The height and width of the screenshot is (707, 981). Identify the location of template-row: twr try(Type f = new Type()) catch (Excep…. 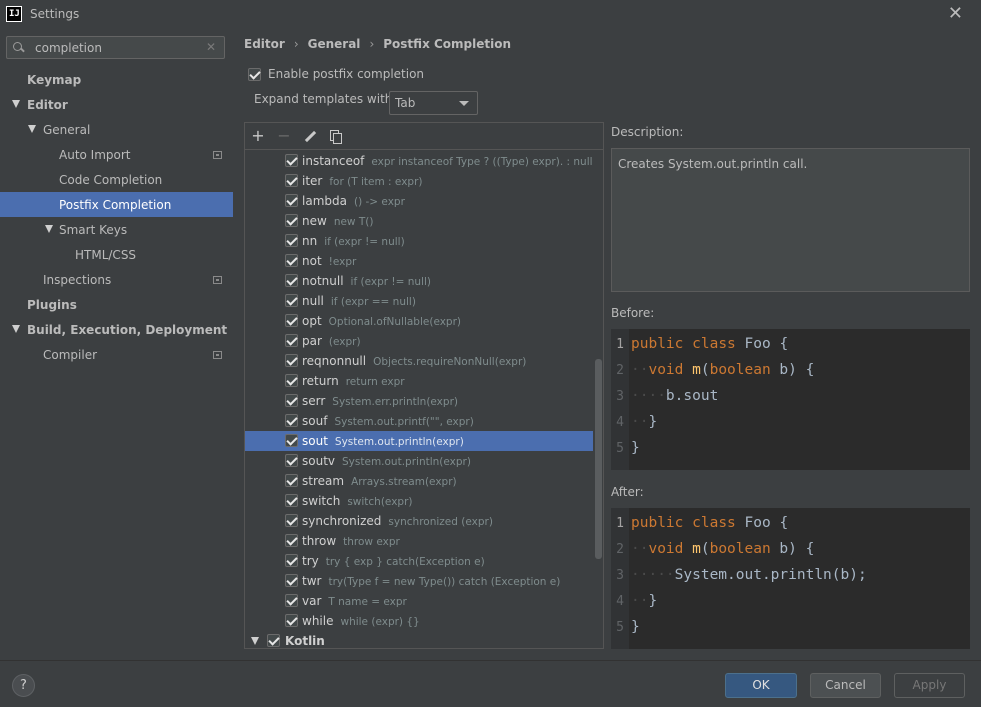
(419, 581).